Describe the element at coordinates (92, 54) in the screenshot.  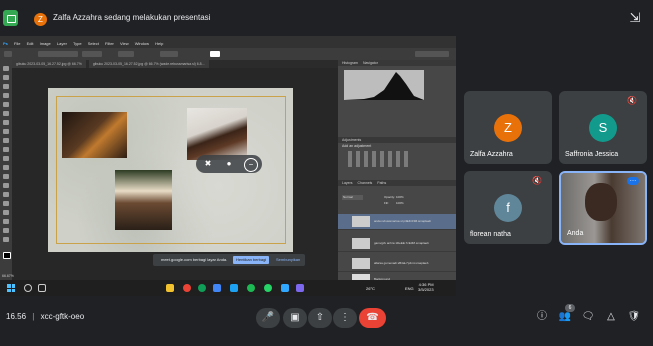
I see `font-style-select` at that location.